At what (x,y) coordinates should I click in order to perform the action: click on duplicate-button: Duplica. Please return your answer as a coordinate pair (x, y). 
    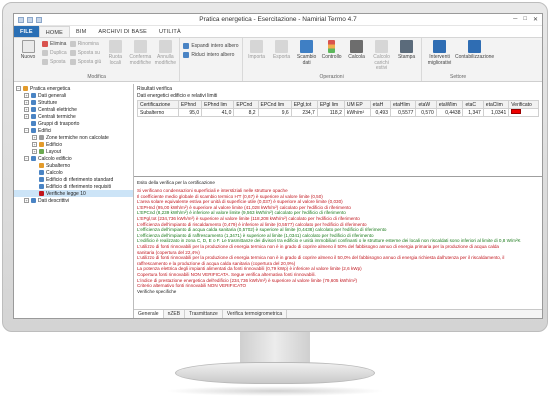
    Looking at the image, I should click on (54, 53).